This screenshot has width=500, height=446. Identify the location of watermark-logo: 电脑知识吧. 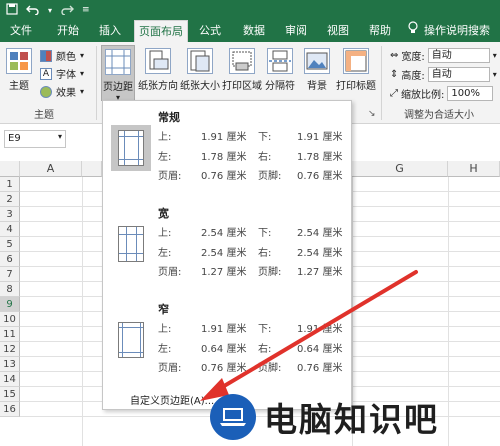
(355, 417).